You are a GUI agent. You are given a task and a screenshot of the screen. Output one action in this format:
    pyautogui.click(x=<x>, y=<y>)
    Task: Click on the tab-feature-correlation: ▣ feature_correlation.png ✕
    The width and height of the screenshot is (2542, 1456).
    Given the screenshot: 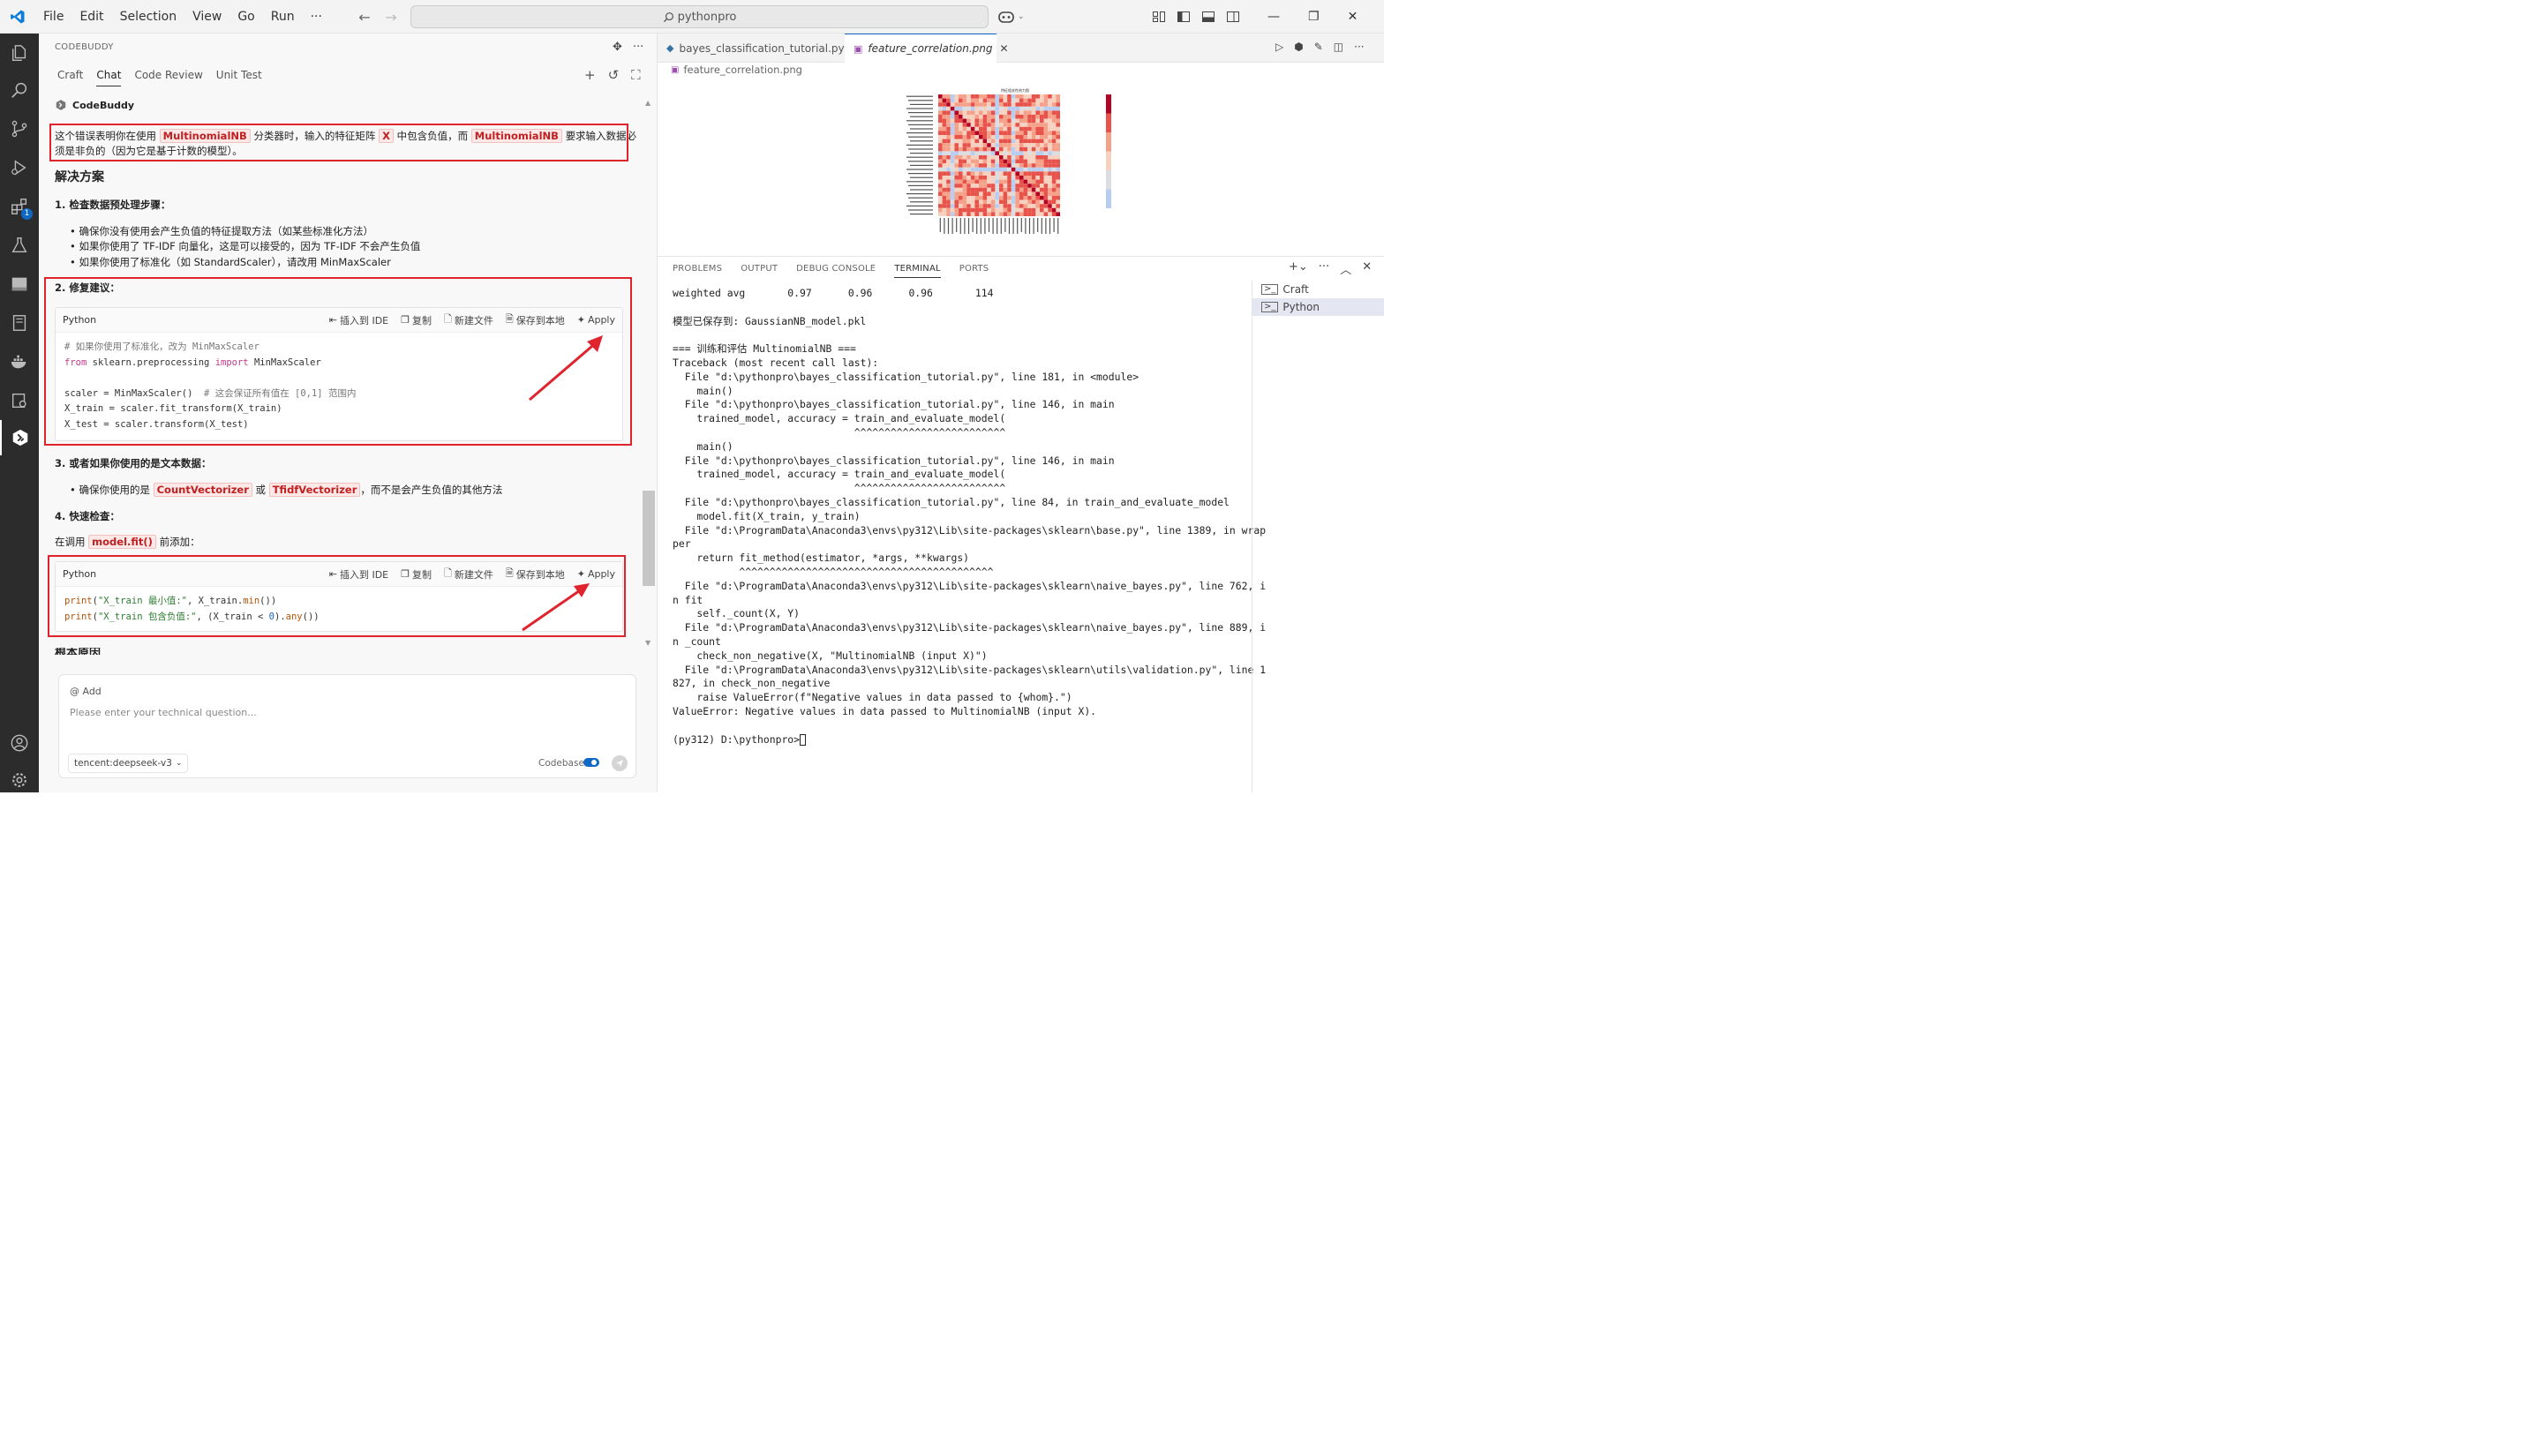 What is the action you would take?
    pyautogui.click(x=927, y=48)
    